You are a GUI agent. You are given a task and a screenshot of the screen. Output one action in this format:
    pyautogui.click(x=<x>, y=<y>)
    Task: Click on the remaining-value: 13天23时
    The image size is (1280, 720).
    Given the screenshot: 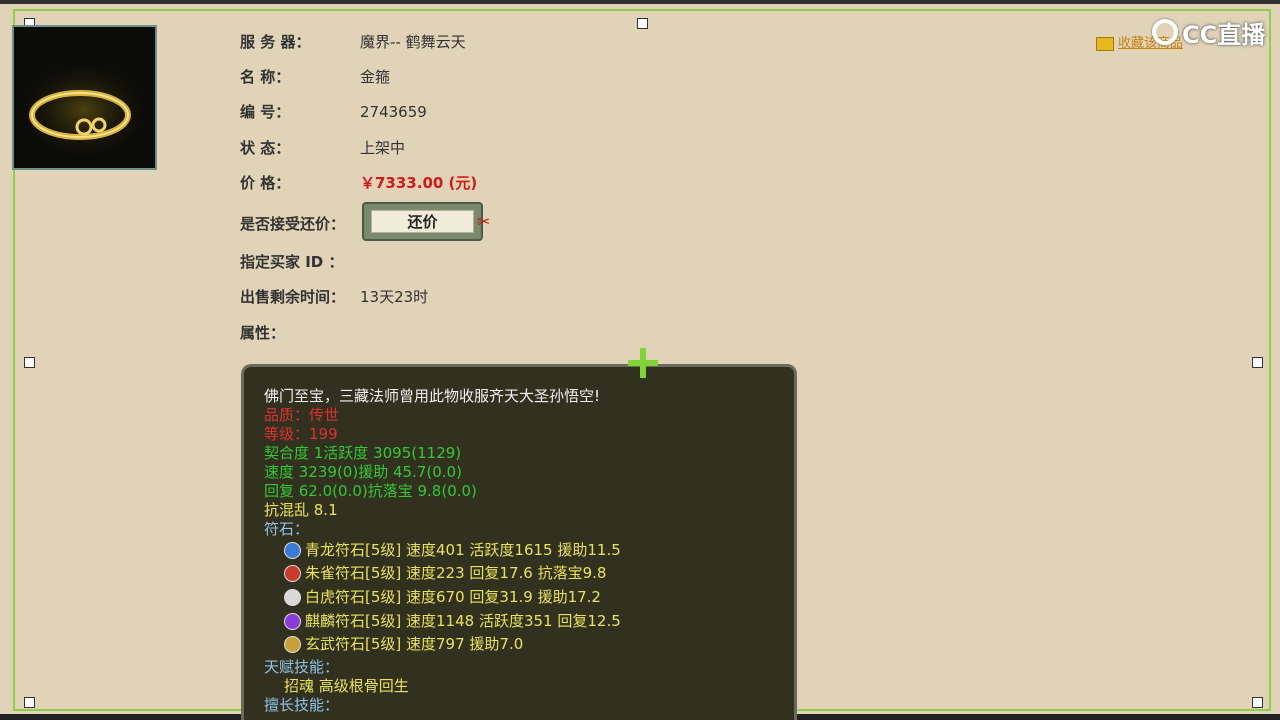 What is the action you would take?
    pyautogui.click(x=394, y=297)
    